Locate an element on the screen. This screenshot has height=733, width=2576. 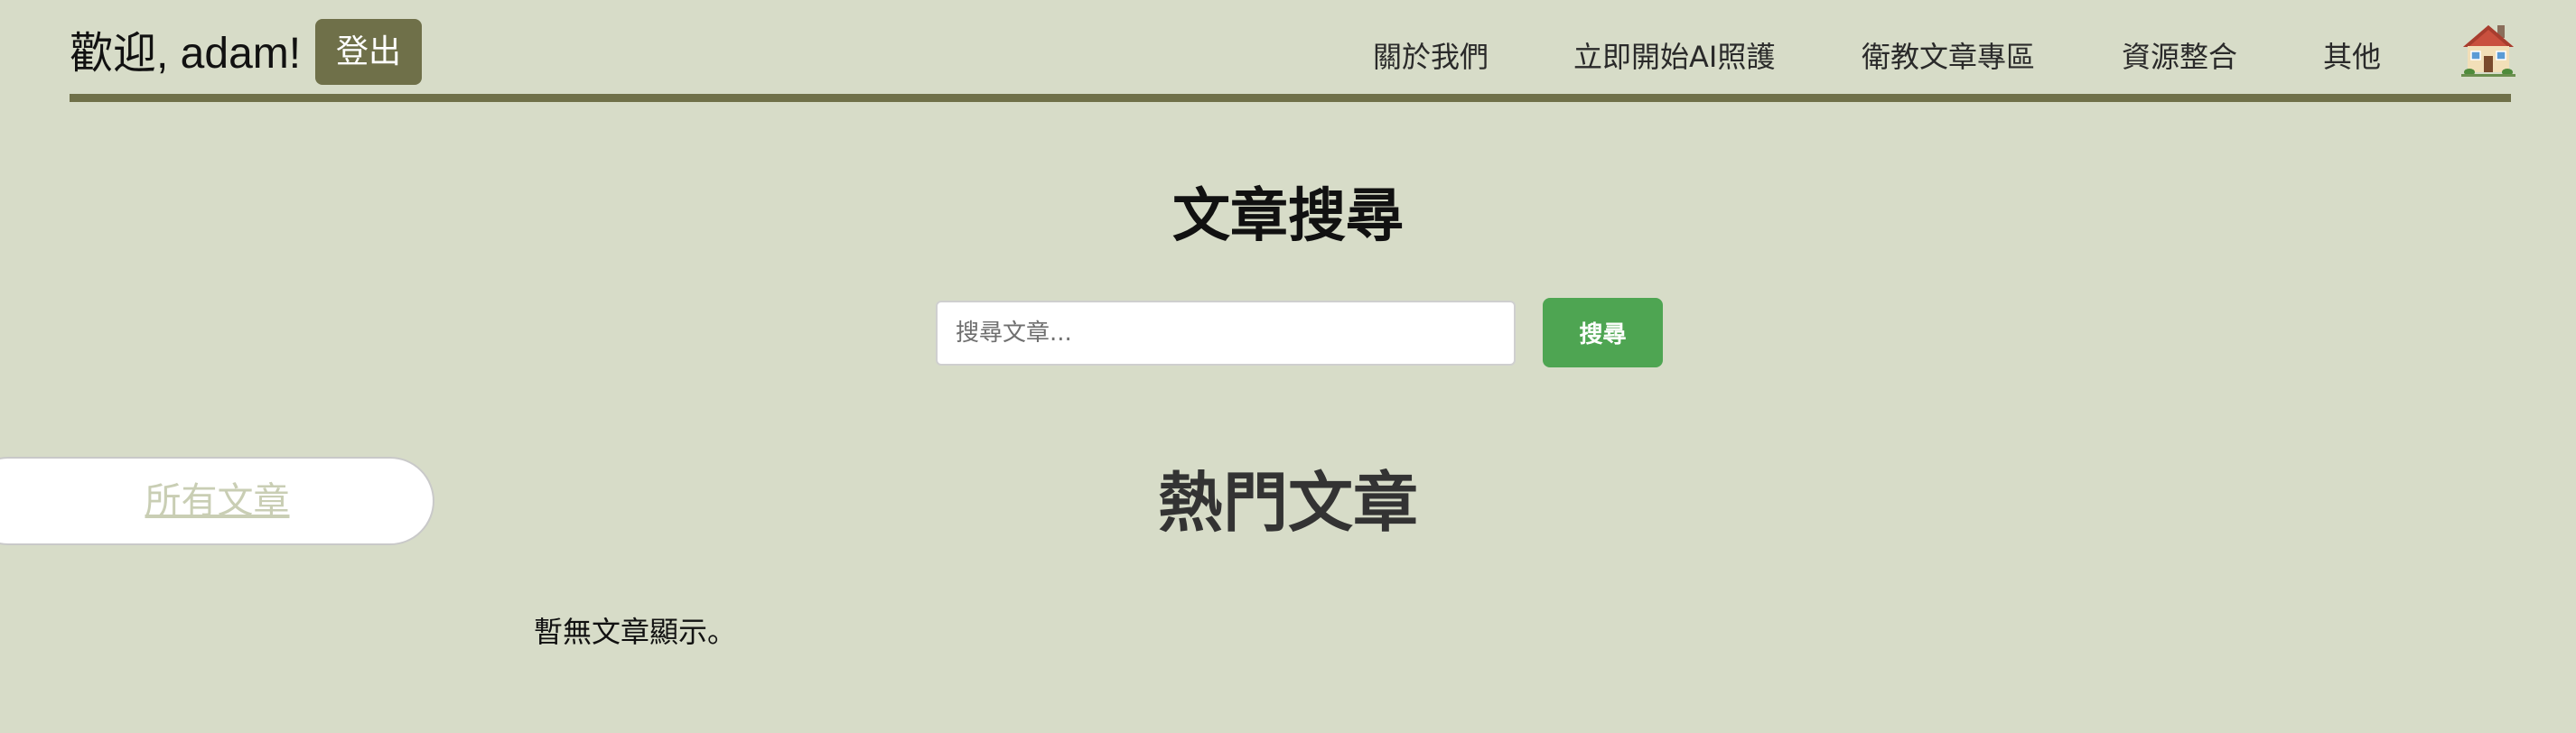
nav-start-ai-care: 立即開始AI照護 is located at coordinates (1674, 57).